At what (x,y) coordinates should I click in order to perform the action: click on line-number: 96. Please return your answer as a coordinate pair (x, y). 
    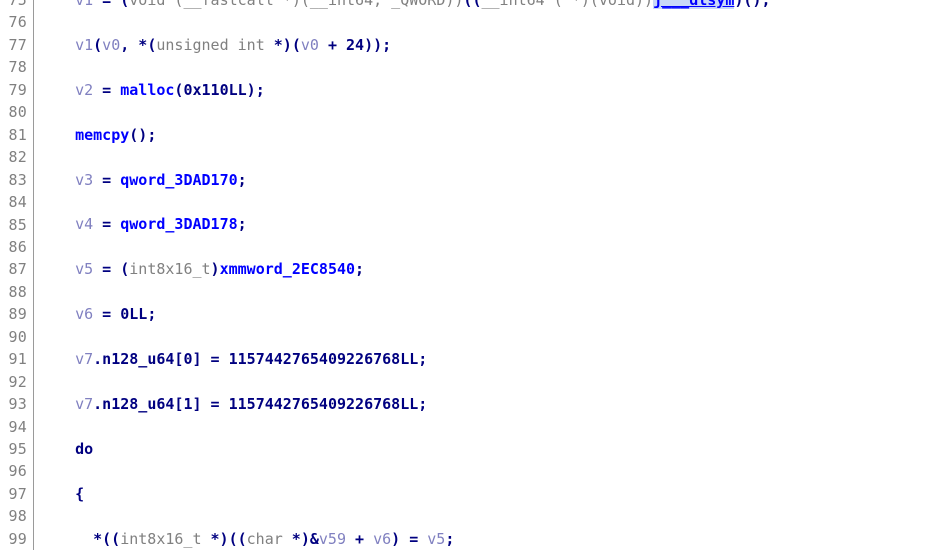
    Looking at the image, I should click on (13, 471).